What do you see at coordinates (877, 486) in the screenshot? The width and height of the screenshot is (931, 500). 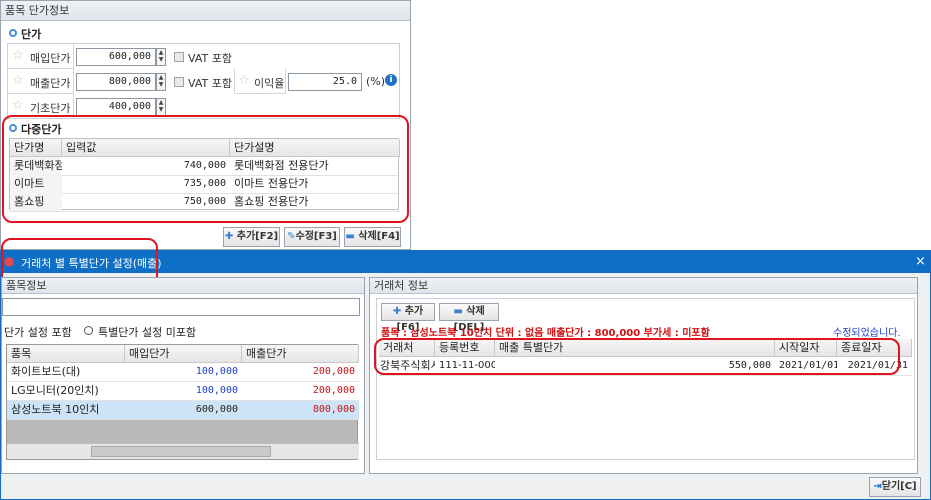 I see `exit-icon: ⇥` at bounding box center [877, 486].